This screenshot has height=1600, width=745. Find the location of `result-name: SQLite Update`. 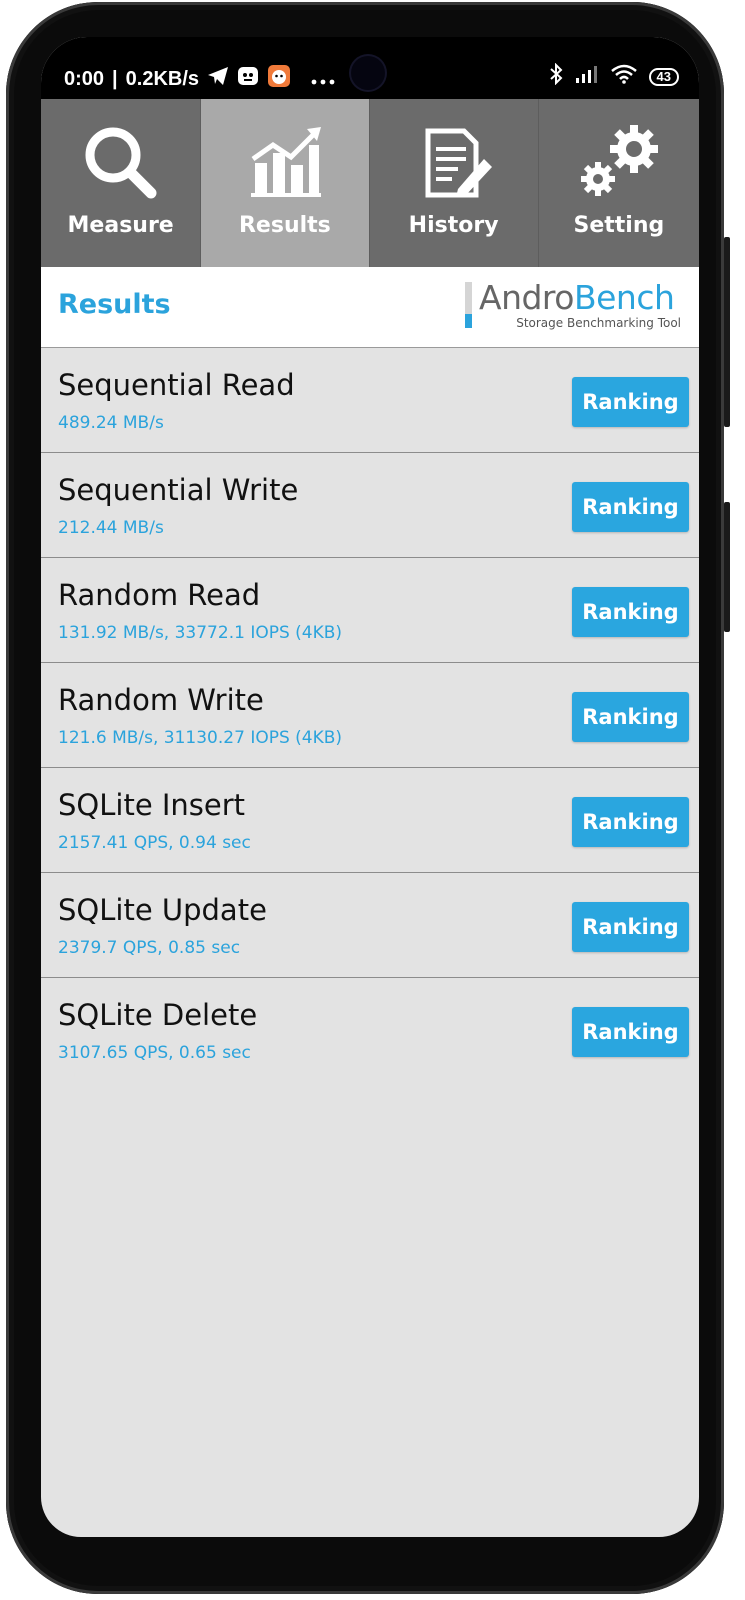

result-name: SQLite Update is located at coordinates (162, 910).